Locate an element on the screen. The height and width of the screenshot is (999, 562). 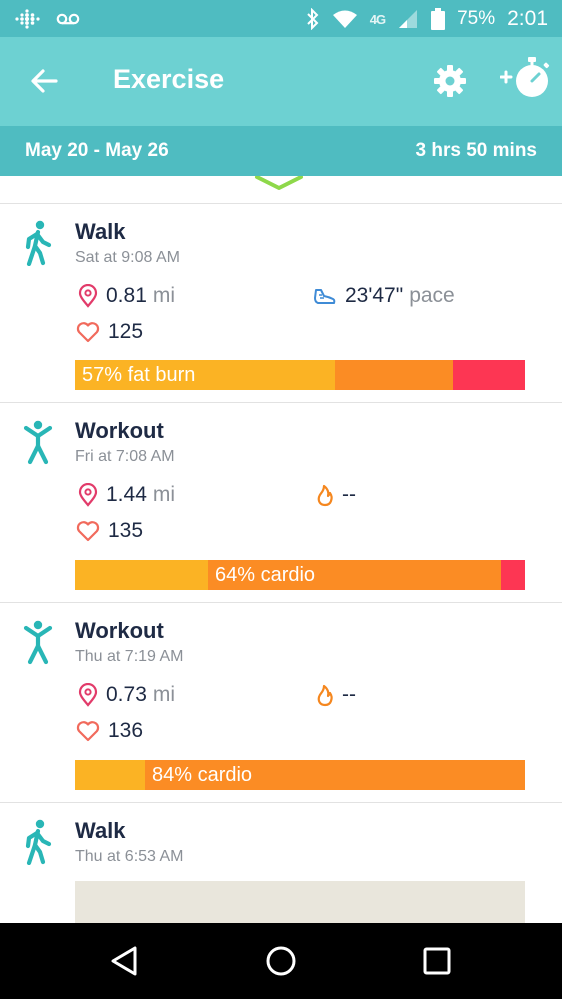
date-range: May 20 - May 26 is located at coordinates (97, 151).